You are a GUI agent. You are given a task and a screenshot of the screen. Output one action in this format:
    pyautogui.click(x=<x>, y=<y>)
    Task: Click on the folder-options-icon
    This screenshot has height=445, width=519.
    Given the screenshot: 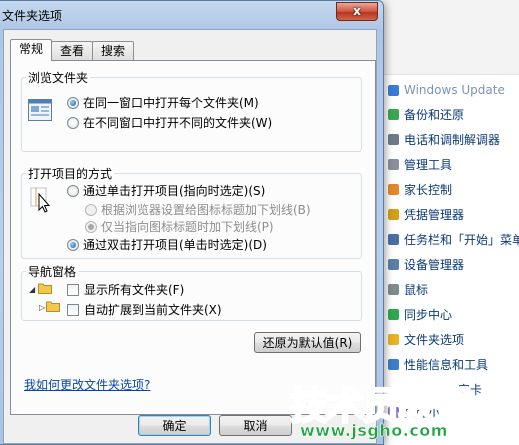 What is the action you would take?
    pyautogui.click(x=393, y=339)
    